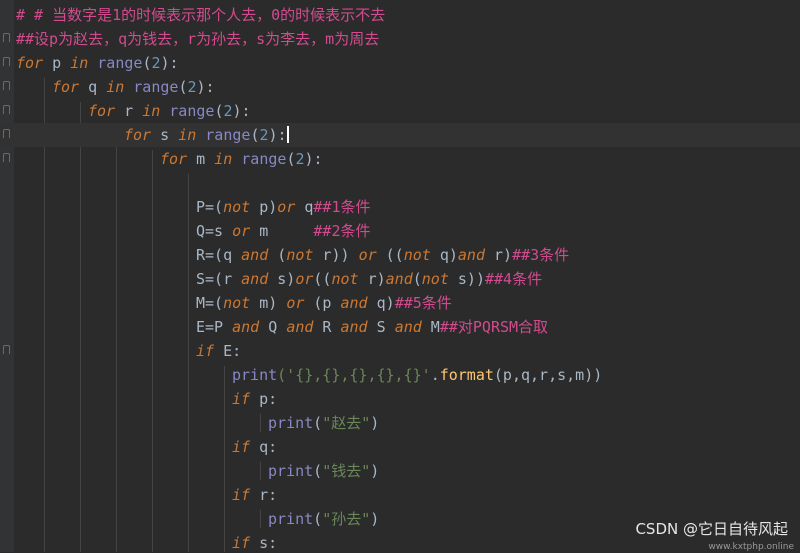 This screenshot has width=800, height=553. What do you see at coordinates (400, 207) in the screenshot?
I see `code-line: P=(not p)or q##1条件` at bounding box center [400, 207].